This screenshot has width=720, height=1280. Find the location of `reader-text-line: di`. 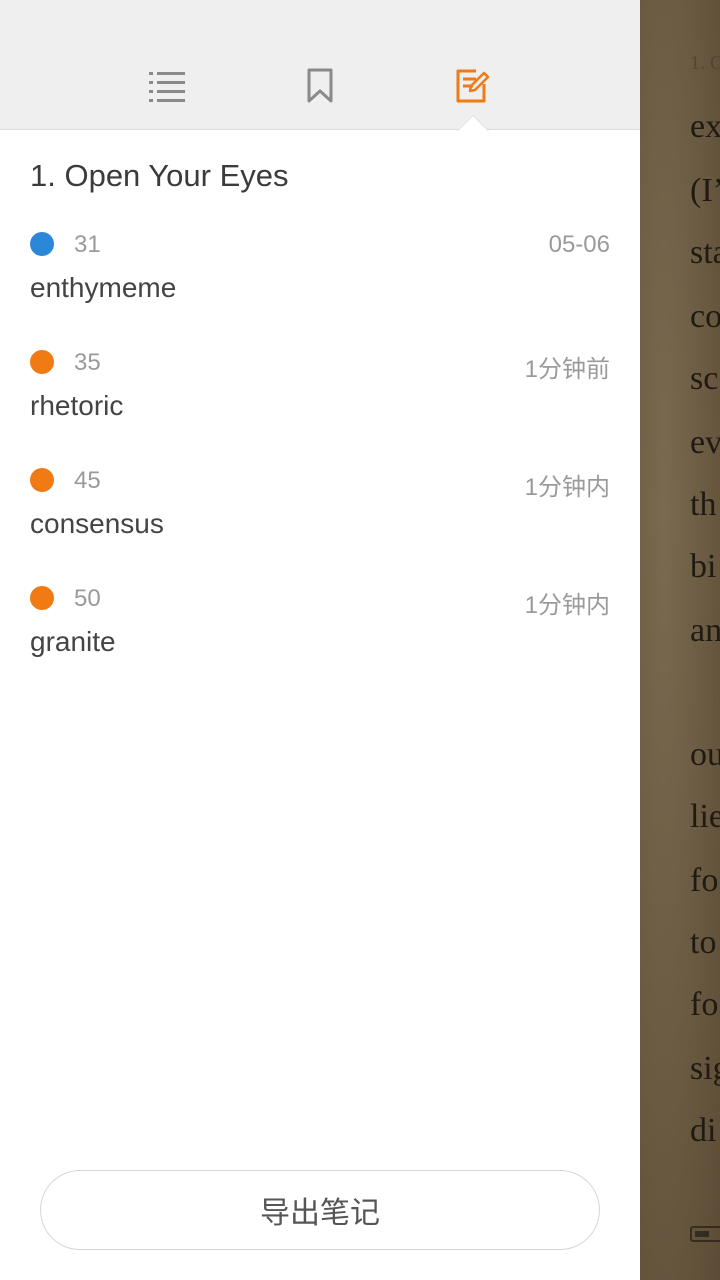

reader-text-line: di is located at coordinates (703, 1130).